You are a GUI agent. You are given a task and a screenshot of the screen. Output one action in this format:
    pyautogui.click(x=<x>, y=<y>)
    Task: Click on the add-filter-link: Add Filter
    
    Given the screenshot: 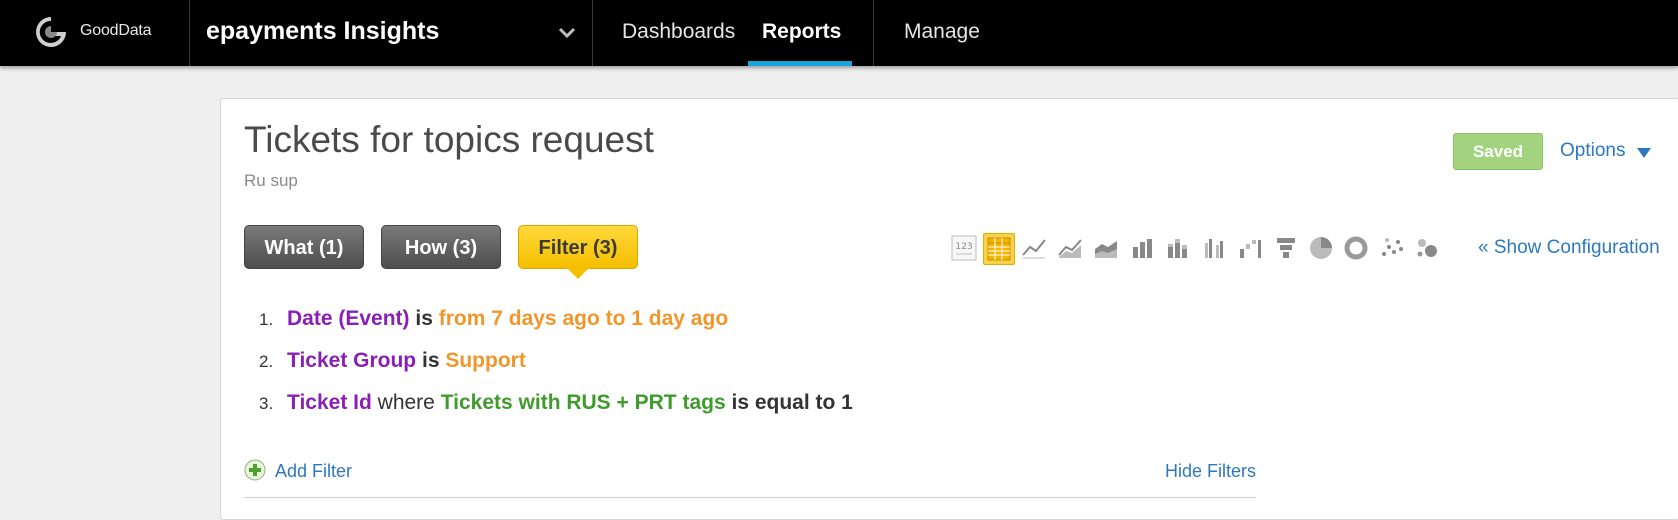 What is the action you would take?
    pyautogui.click(x=313, y=471)
    